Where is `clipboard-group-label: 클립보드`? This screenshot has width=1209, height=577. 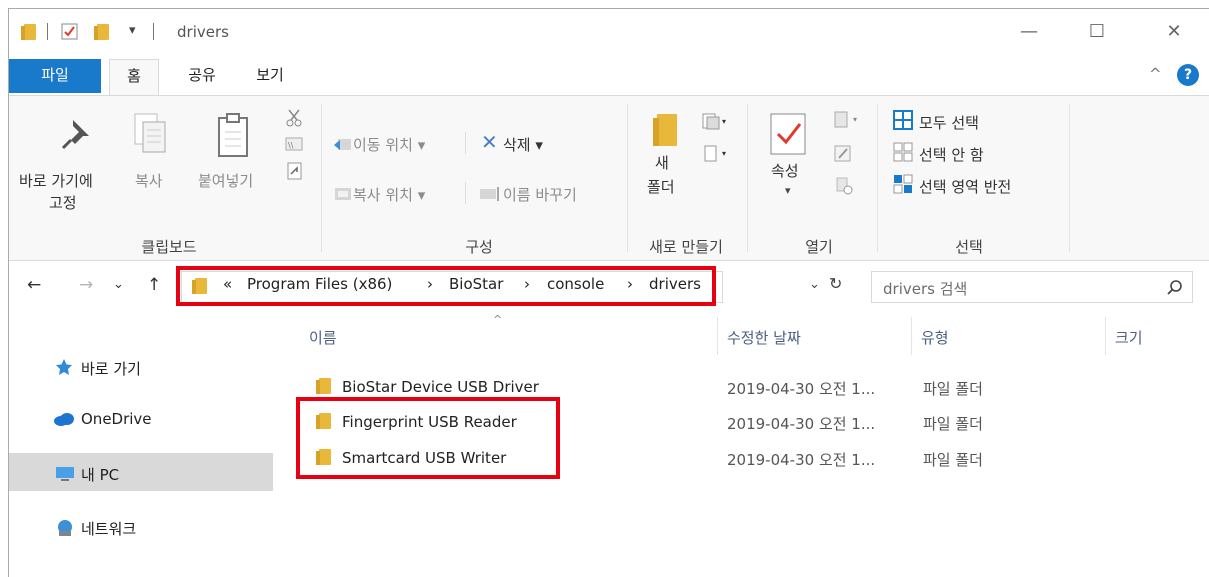 clipboard-group-label: 클립보드 is located at coordinates (169, 247).